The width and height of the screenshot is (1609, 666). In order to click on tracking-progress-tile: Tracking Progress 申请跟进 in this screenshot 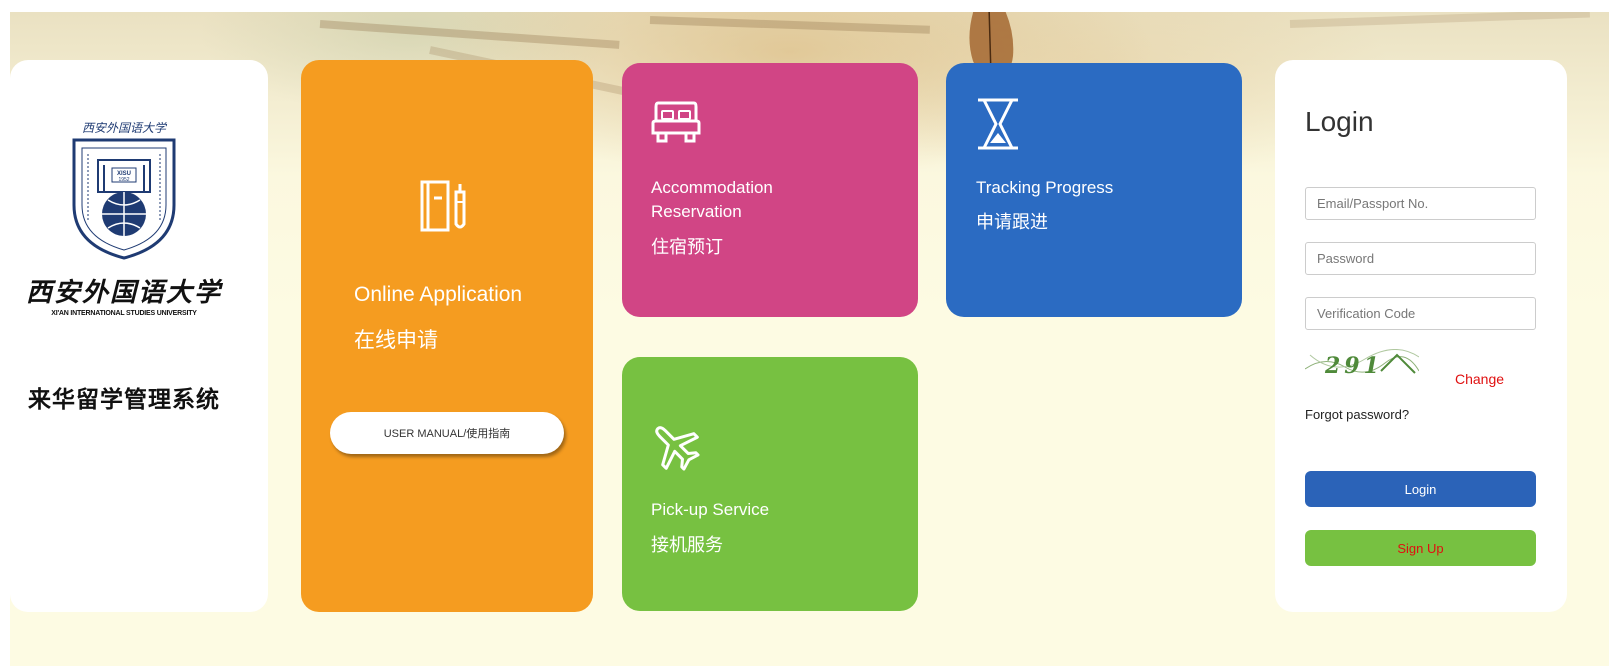, I will do `click(1094, 190)`.